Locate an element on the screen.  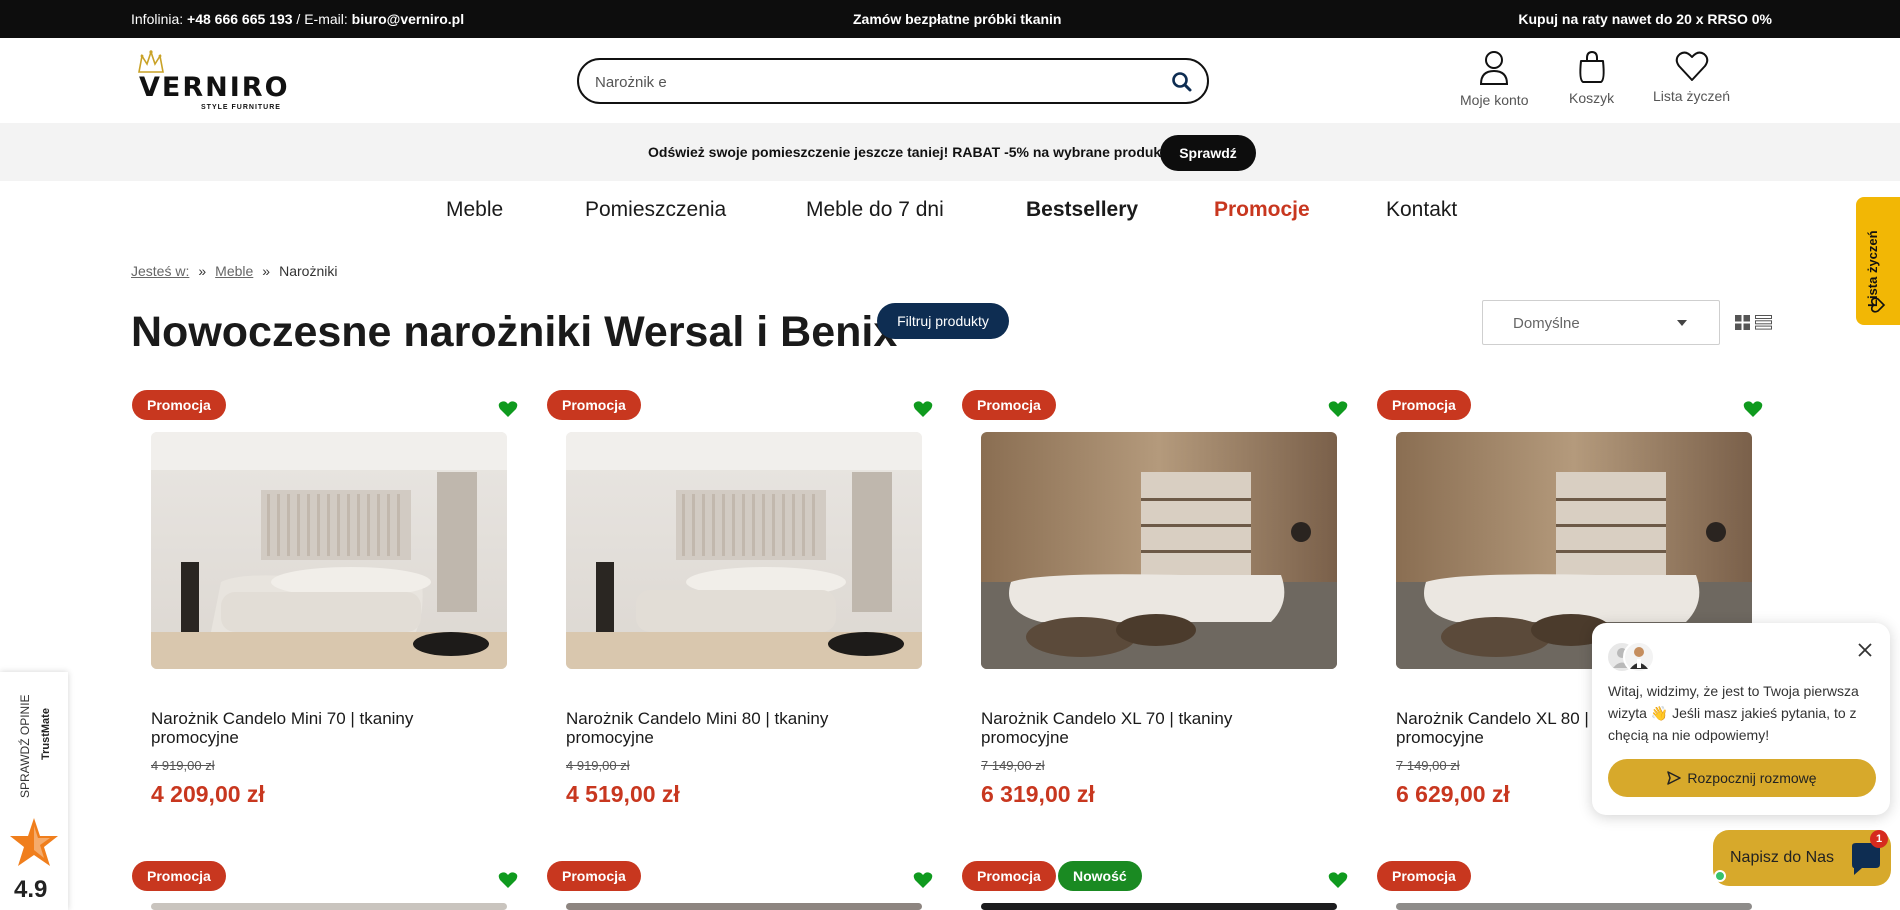
phone-label: Infolinia: is located at coordinates (159, 19).